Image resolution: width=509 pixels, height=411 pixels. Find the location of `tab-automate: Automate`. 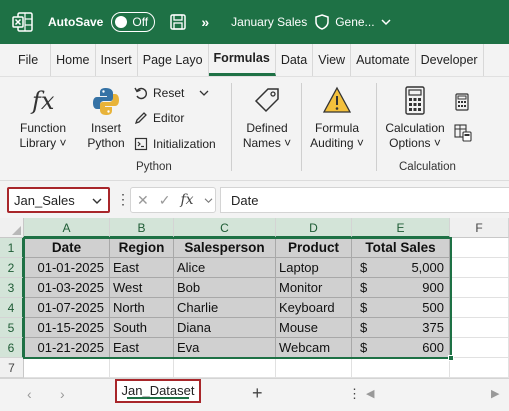

tab-automate: Automate is located at coordinates (383, 60).